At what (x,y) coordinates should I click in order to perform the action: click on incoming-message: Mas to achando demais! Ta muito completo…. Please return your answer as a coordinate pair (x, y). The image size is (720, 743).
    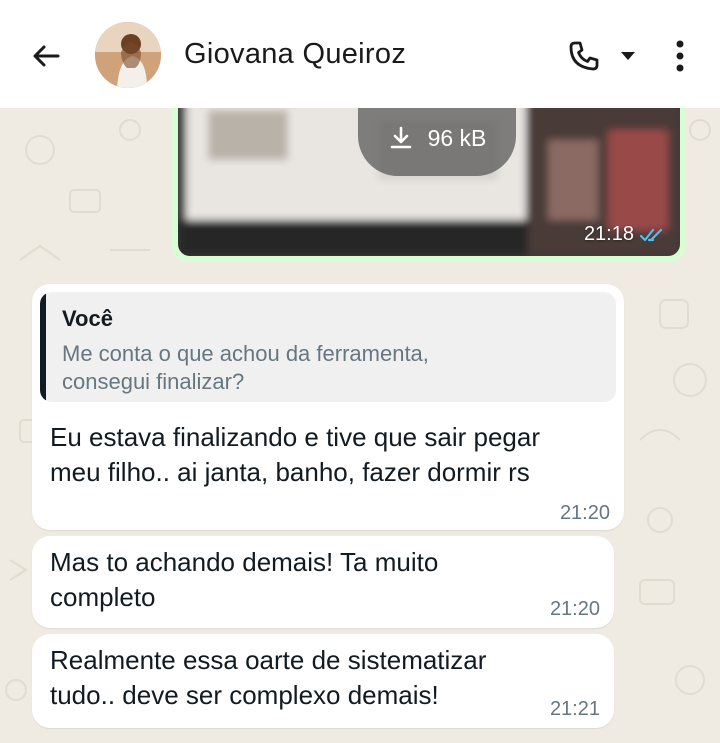
    Looking at the image, I should click on (323, 582).